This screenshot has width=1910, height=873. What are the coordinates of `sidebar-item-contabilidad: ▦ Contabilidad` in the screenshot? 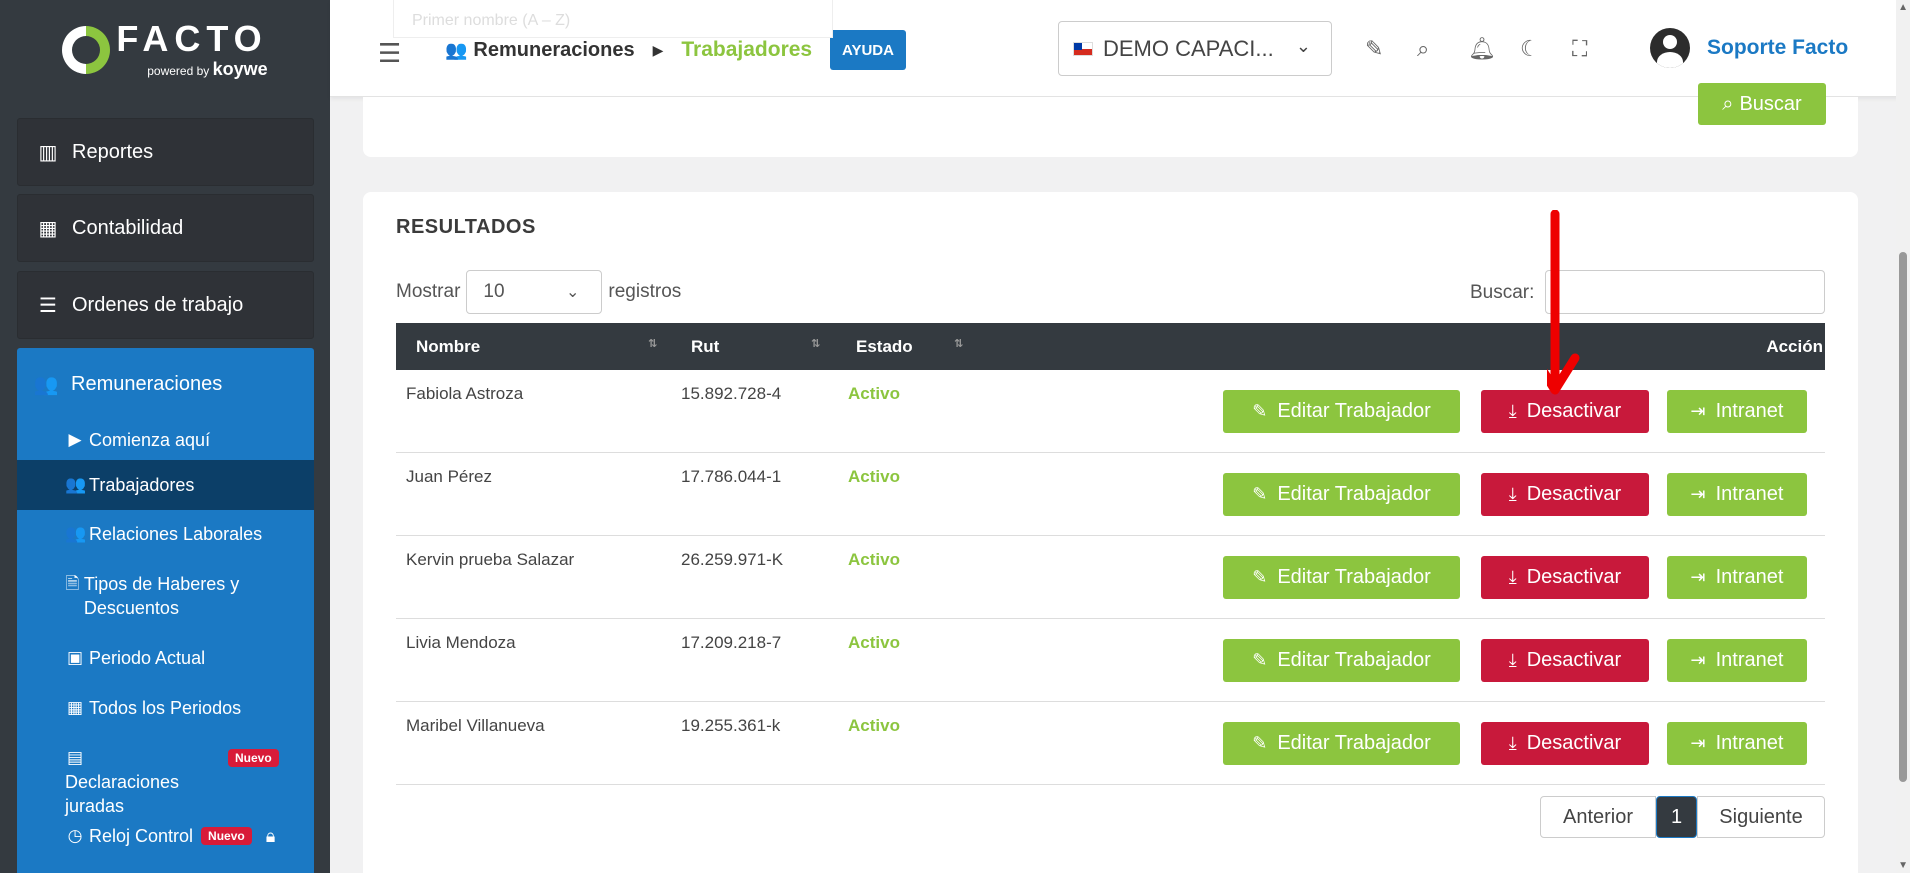 It's located at (165, 228).